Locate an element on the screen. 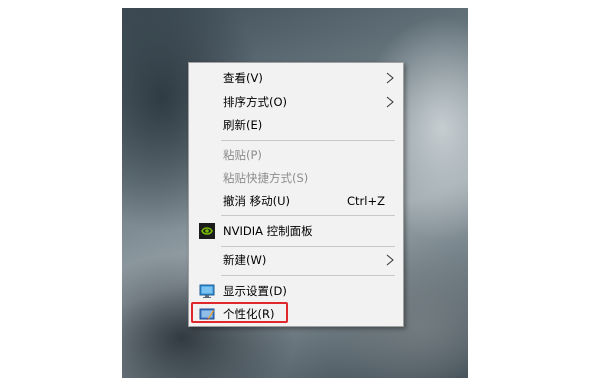  nvidia-icon is located at coordinates (207, 231).